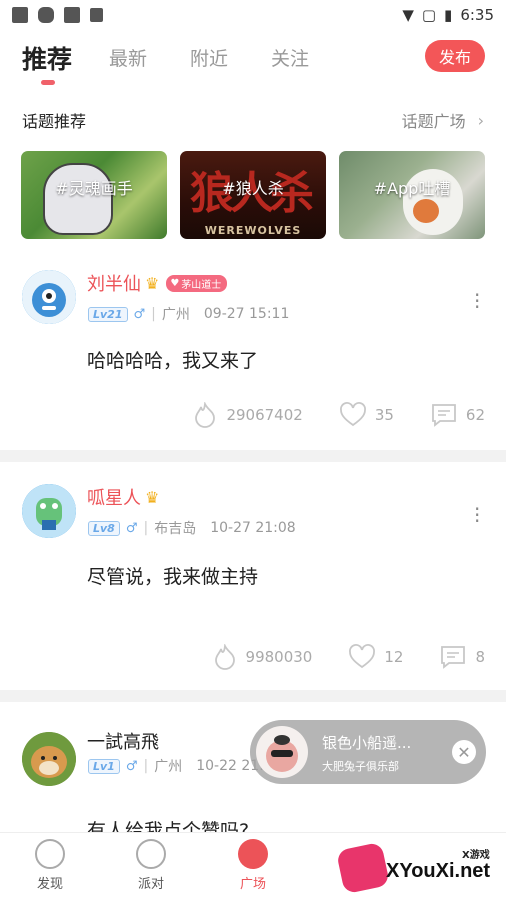 This screenshot has width=506, height=900. What do you see at coordinates (54, 121) in the screenshot?
I see `topic-section-title: 话题推荐` at bounding box center [54, 121].